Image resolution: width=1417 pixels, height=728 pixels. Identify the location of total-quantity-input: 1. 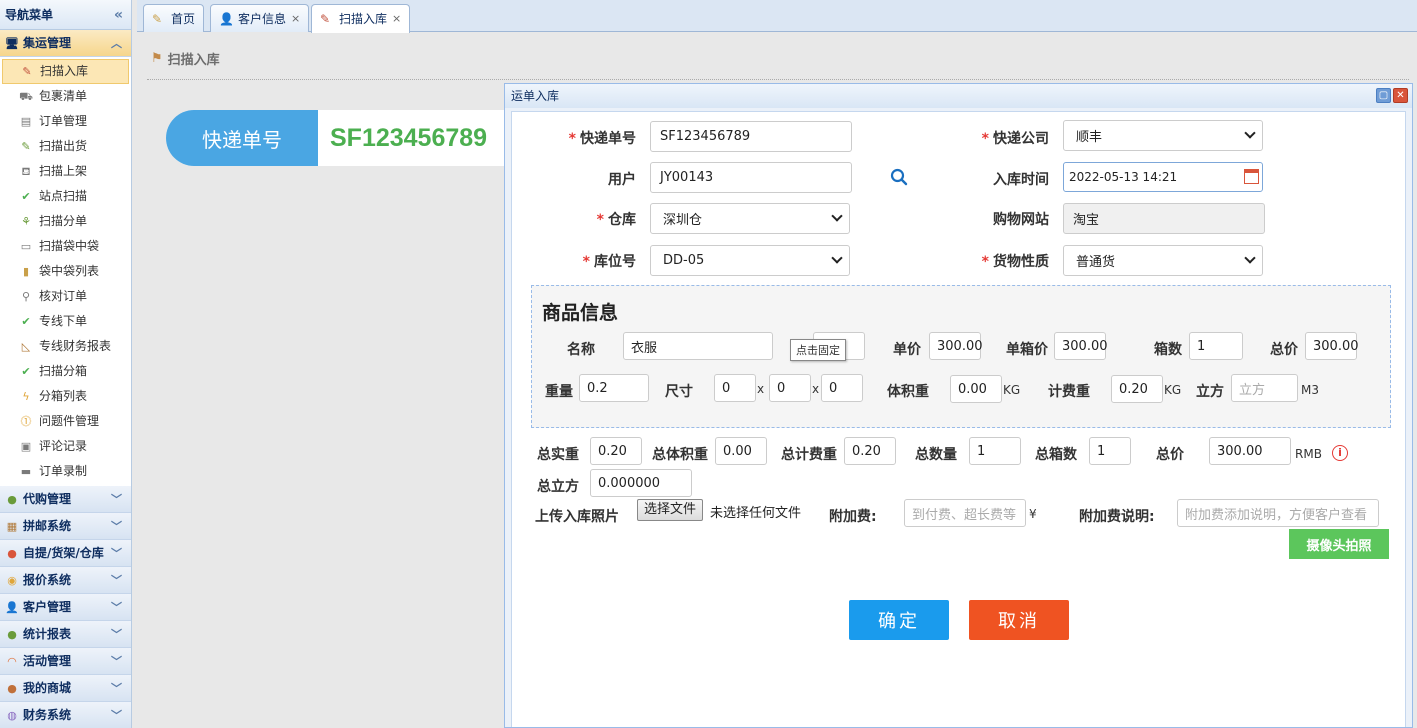
(995, 451).